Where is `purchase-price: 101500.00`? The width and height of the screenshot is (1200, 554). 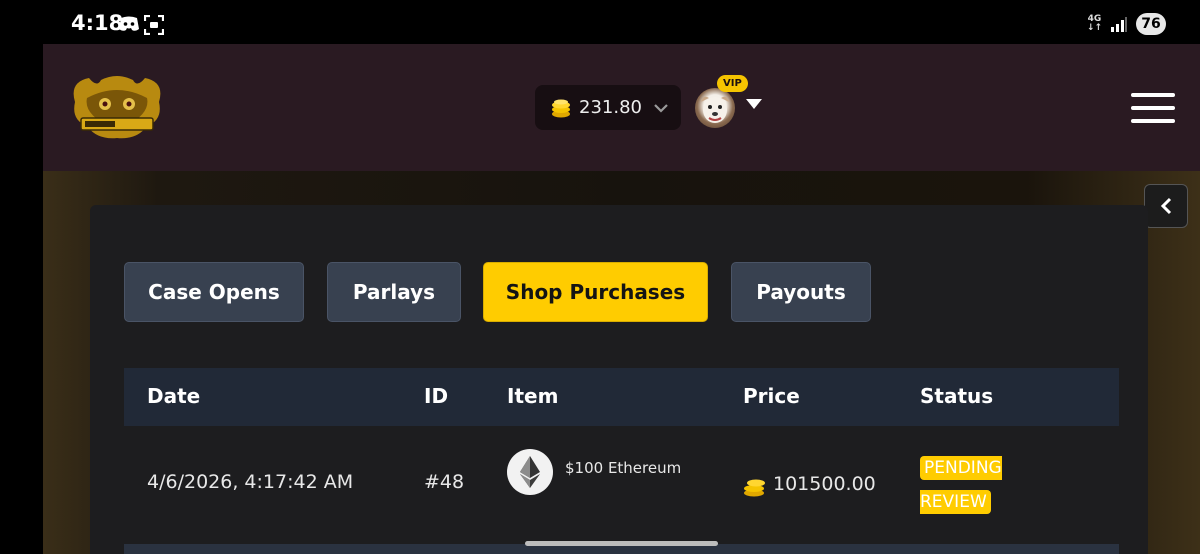 purchase-price: 101500.00 is located at coordinates (824, 484).